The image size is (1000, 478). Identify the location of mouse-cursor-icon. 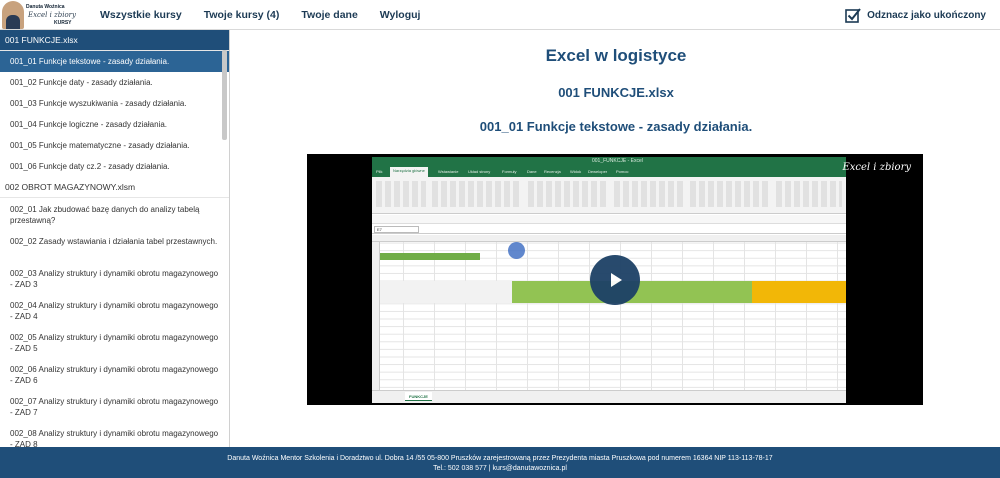
(516, 250).